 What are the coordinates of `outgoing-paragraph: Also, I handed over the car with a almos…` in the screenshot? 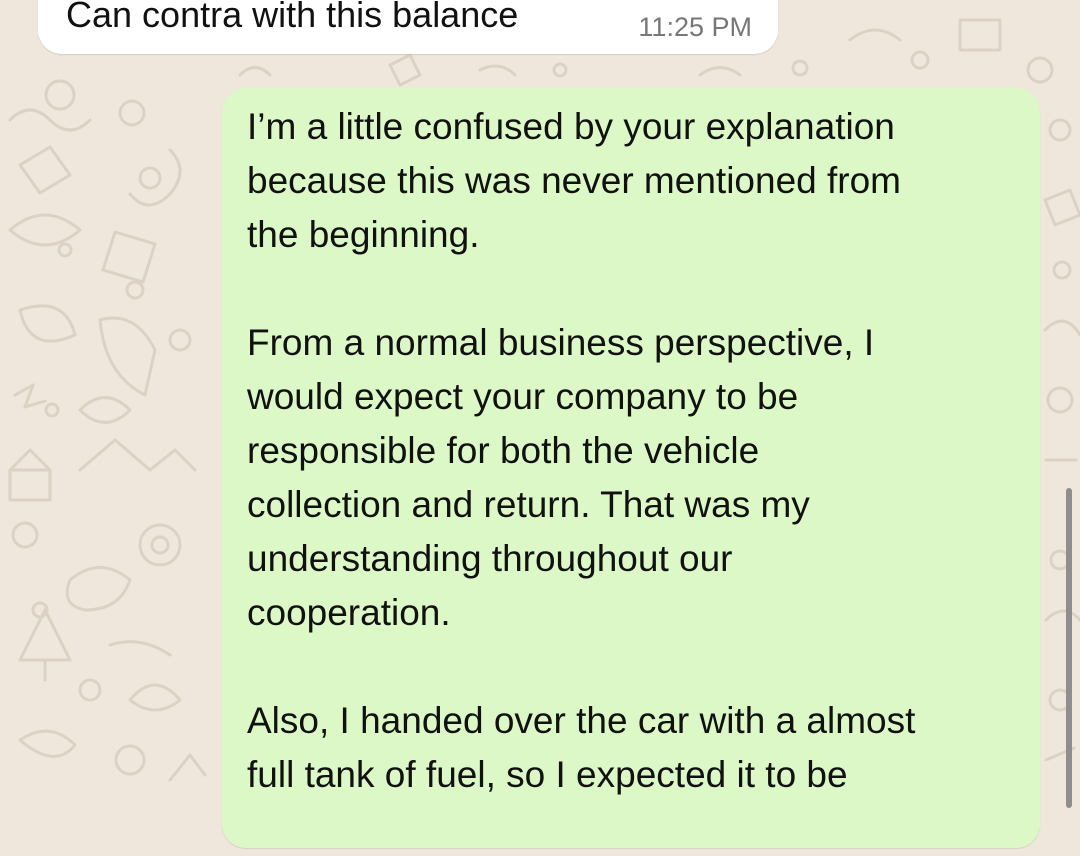 It's located at (581, 747).